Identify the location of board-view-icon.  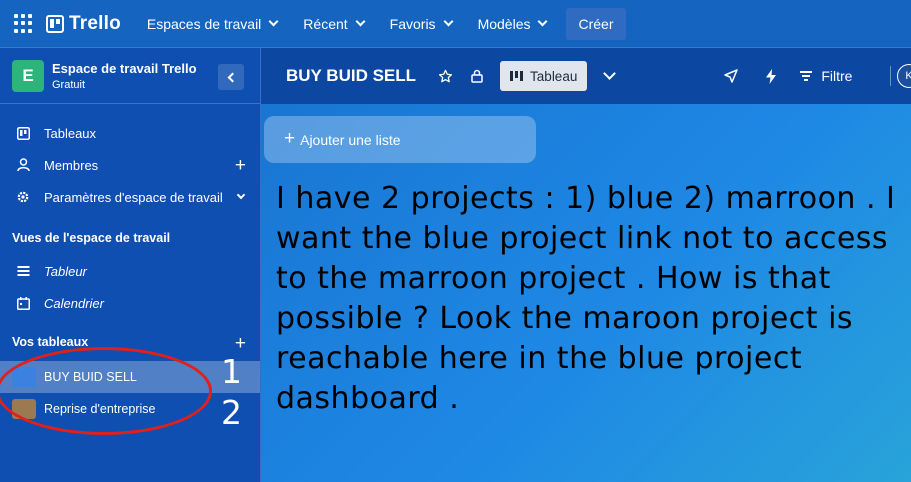
(517, 76).